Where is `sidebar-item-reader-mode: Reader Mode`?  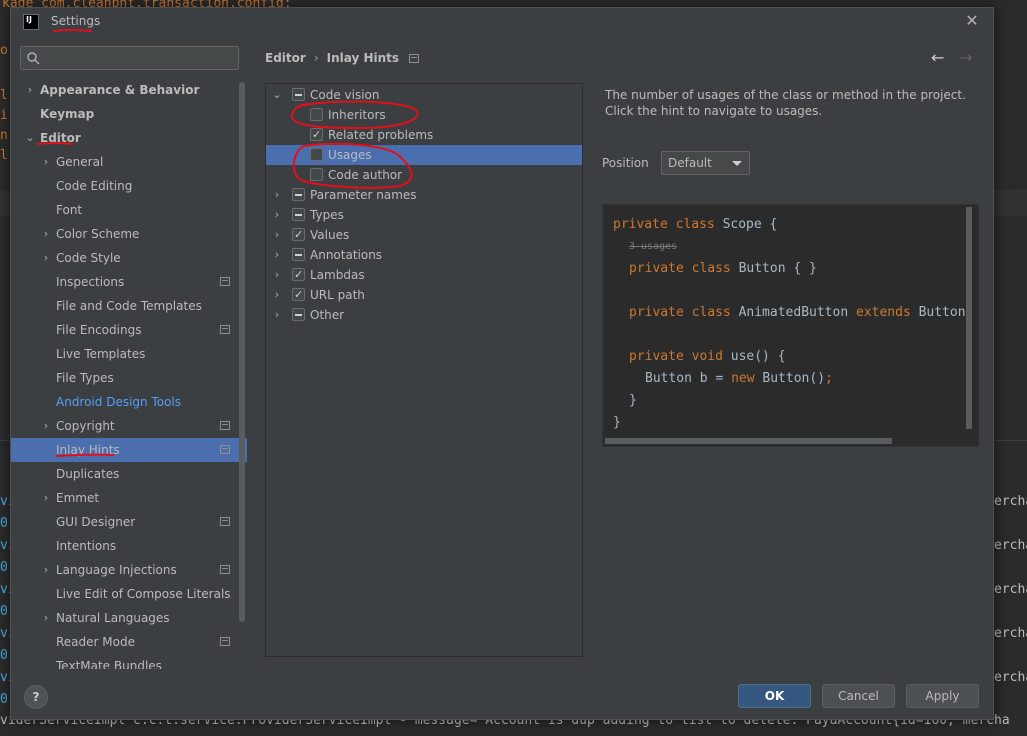 sidebar-item-reader-mode: Reader Mode is located at coordinates (129, 642).